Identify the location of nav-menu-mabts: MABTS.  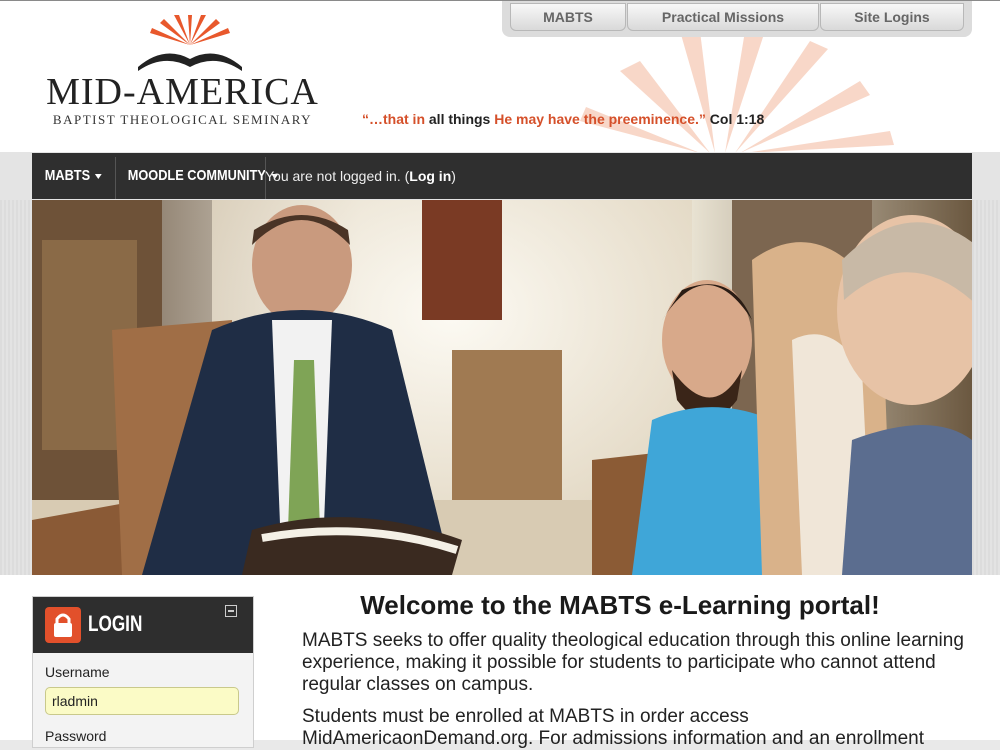
(73, 176).